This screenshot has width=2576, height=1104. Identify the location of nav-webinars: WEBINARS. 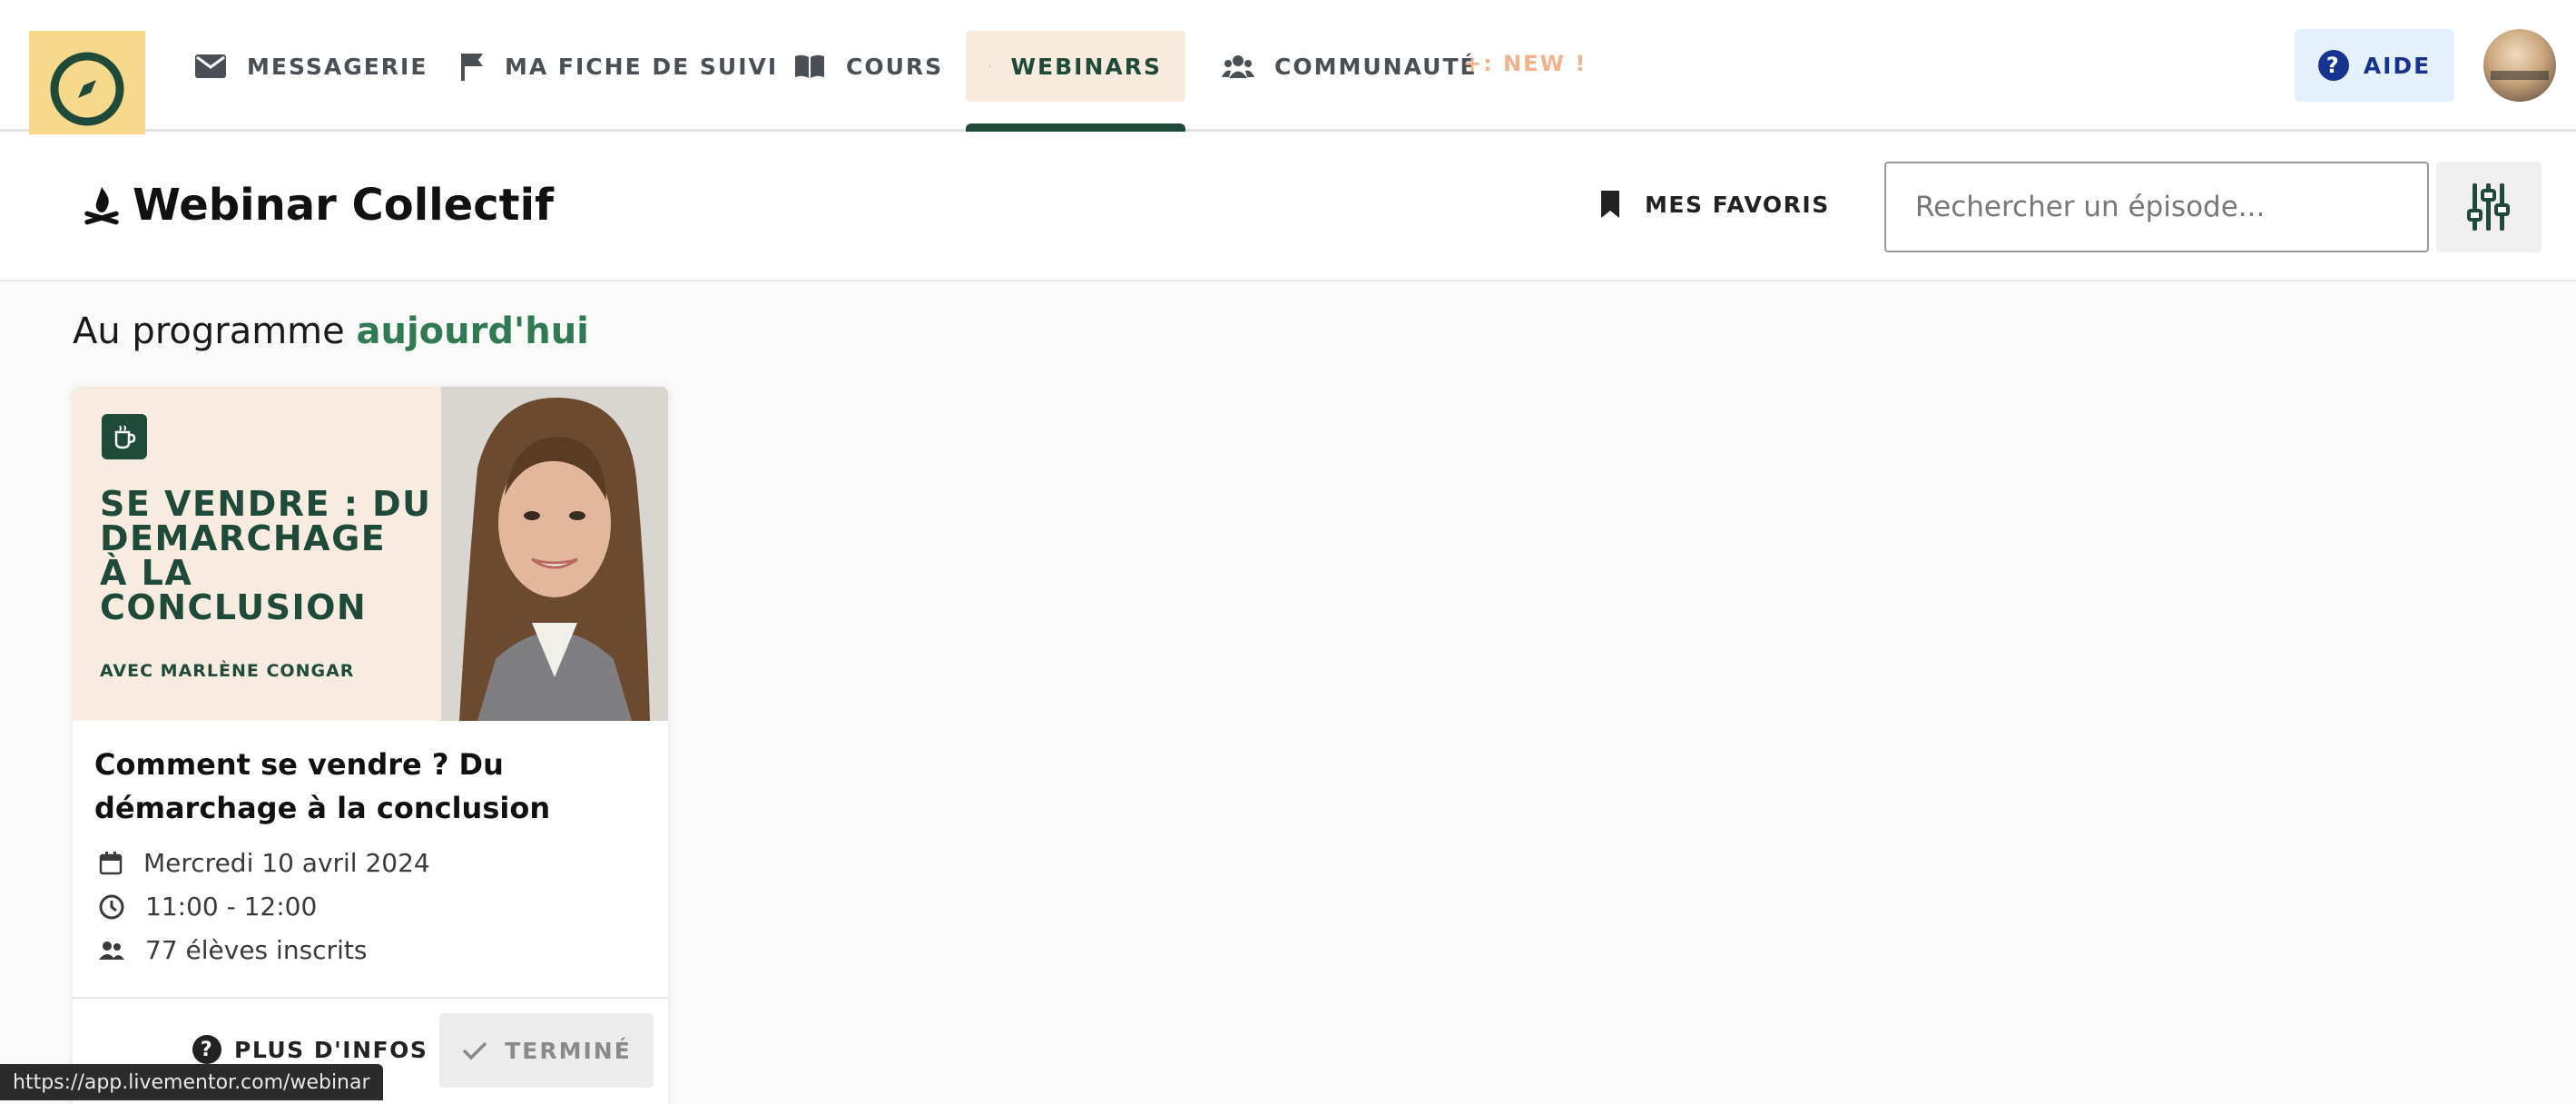
(1075, 66).